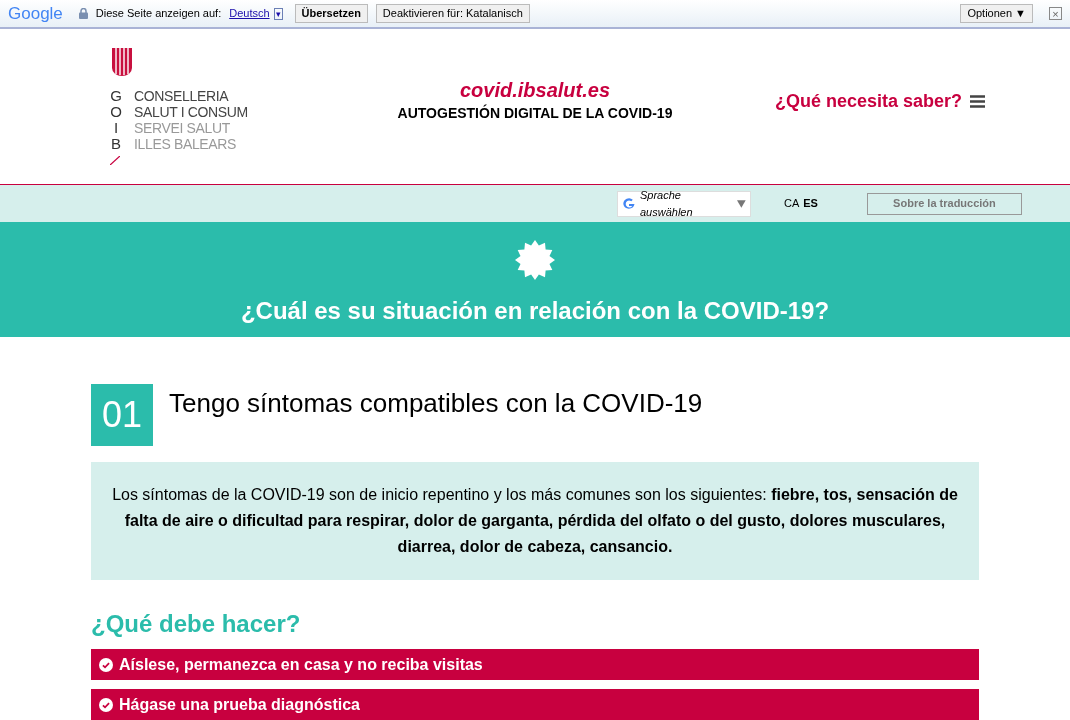 The width and height of the screenshot is (1070, 720). I want to click on google-logo: Google, so click(35, 13).